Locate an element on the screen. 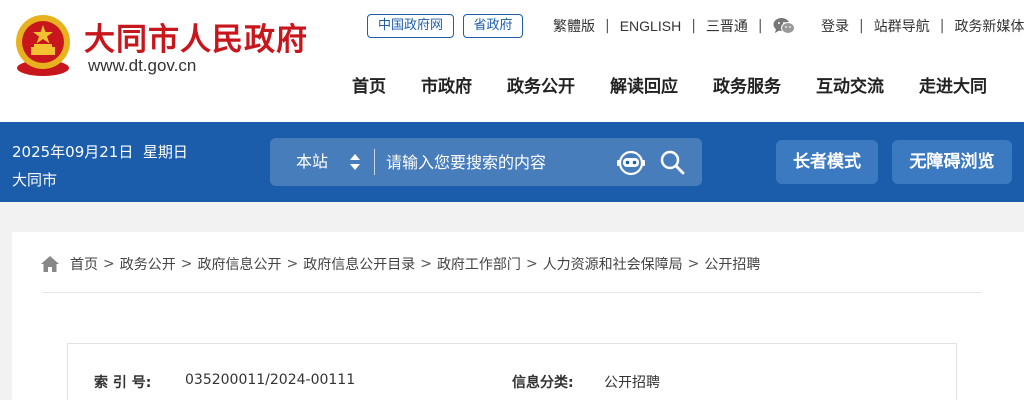 Image resolution: width=1024 pixels, height=400 pixels. traditional-chinese-link: 繁體版 is located at coordinates (574, 26).